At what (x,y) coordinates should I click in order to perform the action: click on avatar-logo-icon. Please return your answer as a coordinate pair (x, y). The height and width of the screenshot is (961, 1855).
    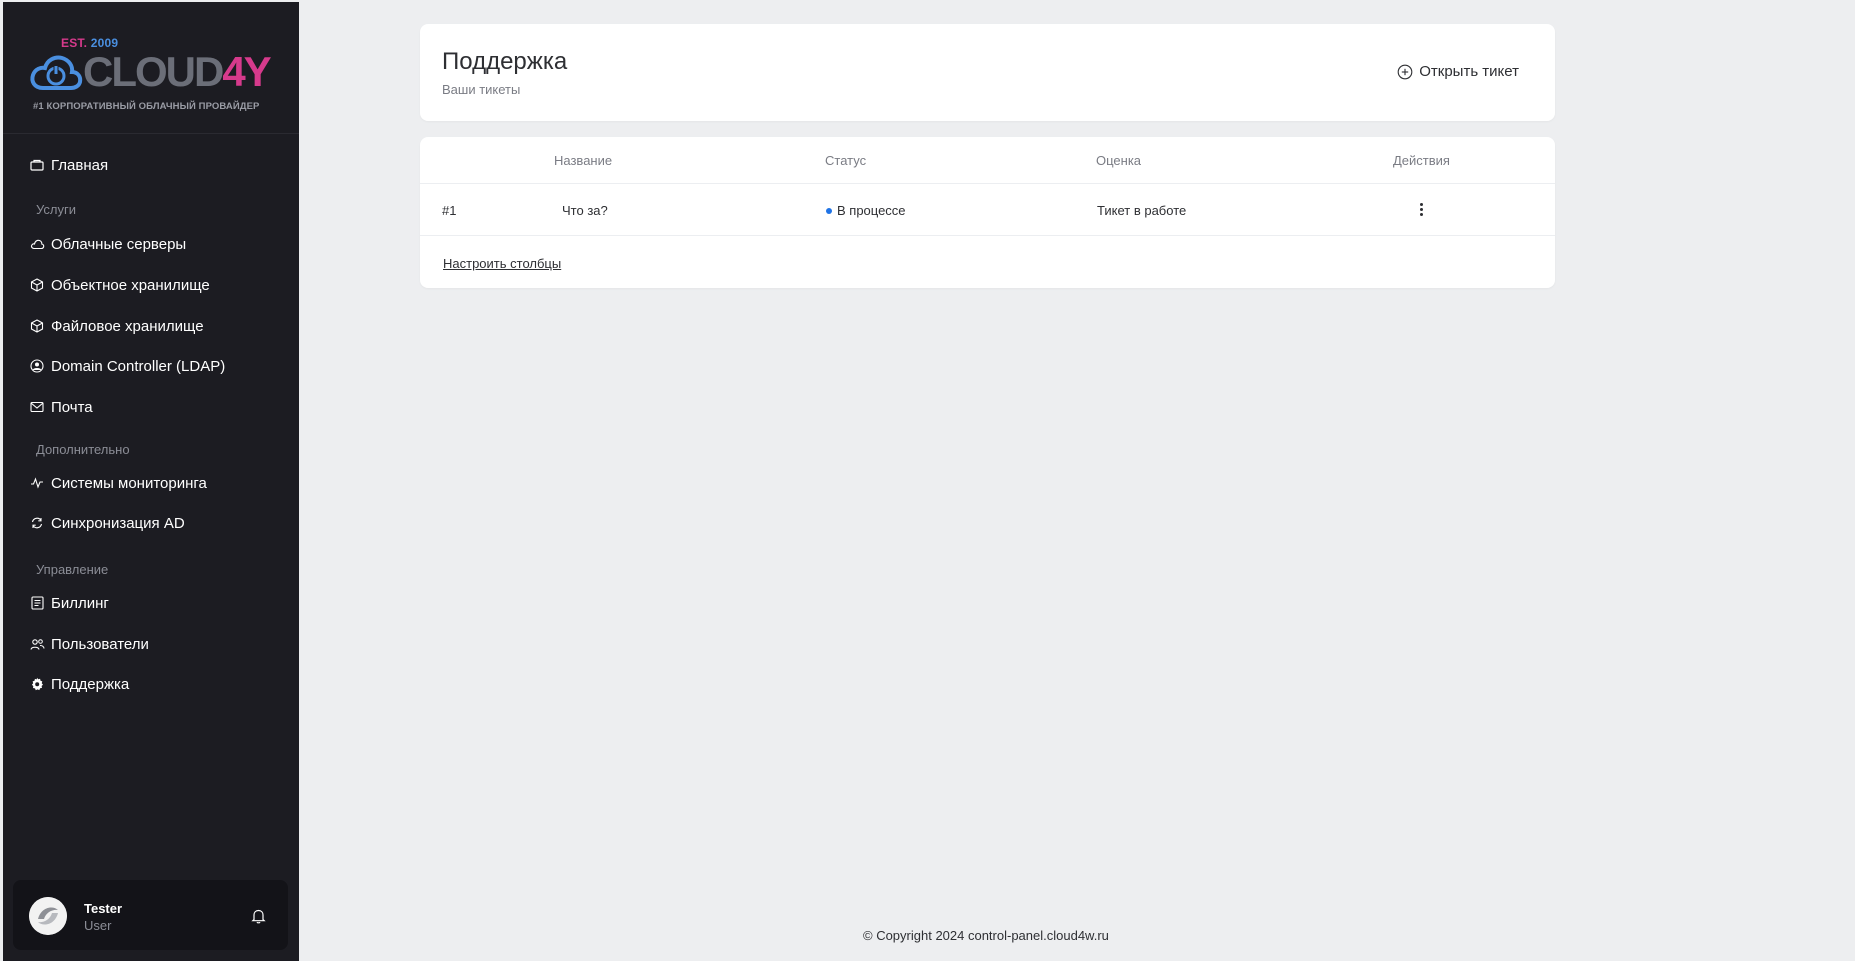
    Looking at the image, I should click on (48, 916).